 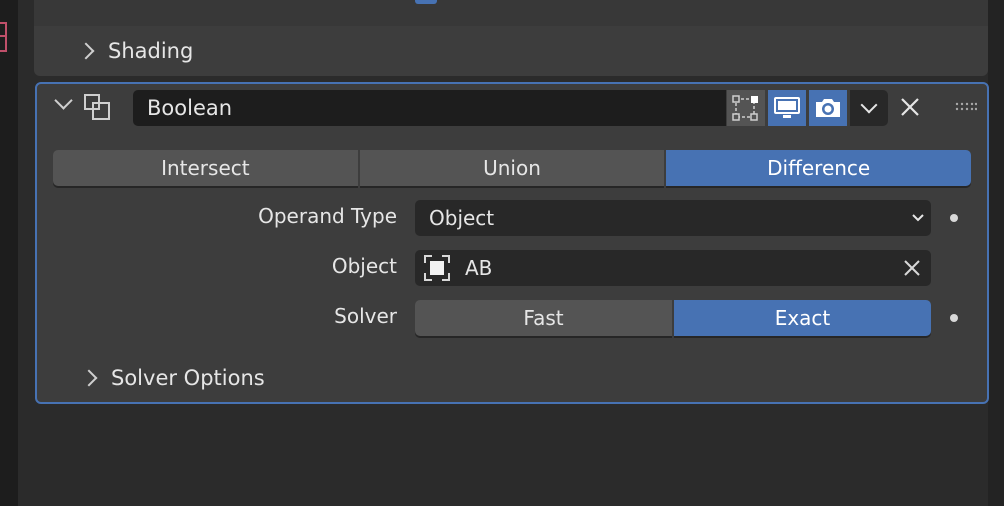 What do you see at coordinates (512, 378) in the screenshot?
I see `subpanel-solver-options: Solver Options` at bounding box center [512, 378].